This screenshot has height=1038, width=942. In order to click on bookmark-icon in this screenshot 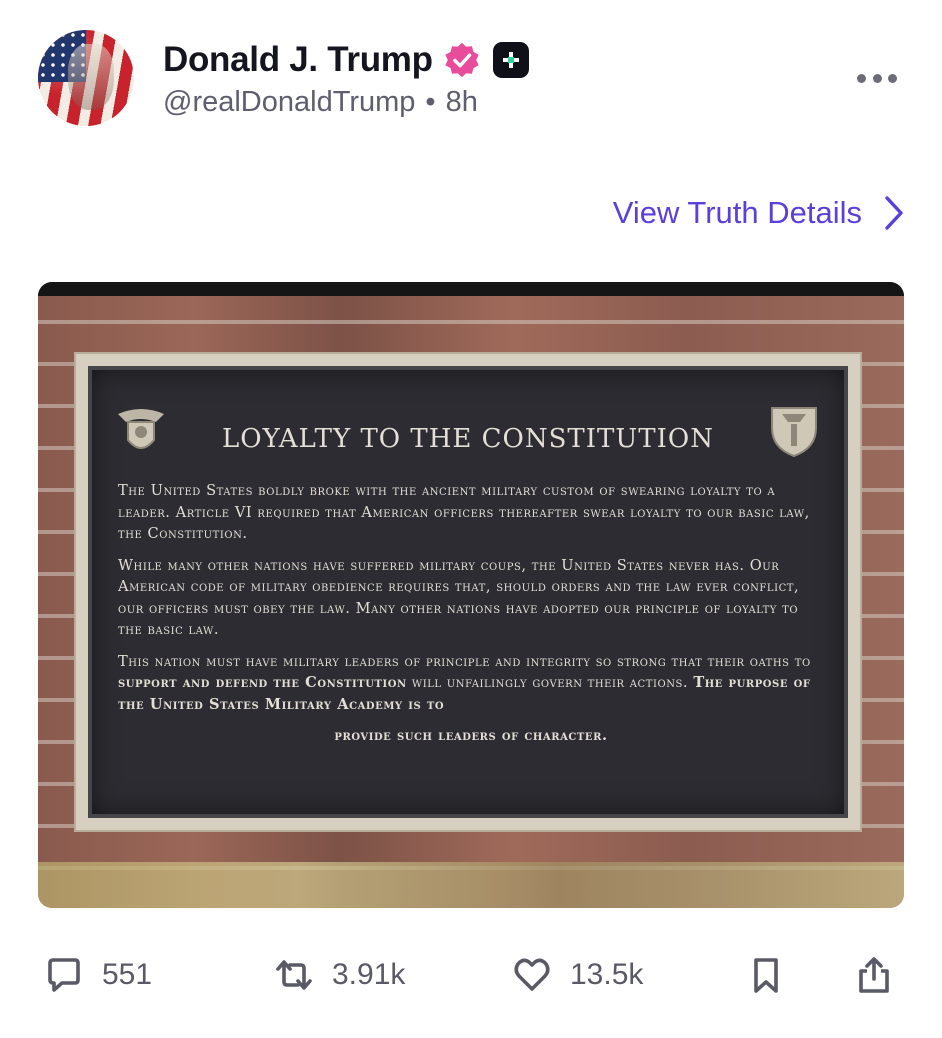, I will do `click(766, 975)`.